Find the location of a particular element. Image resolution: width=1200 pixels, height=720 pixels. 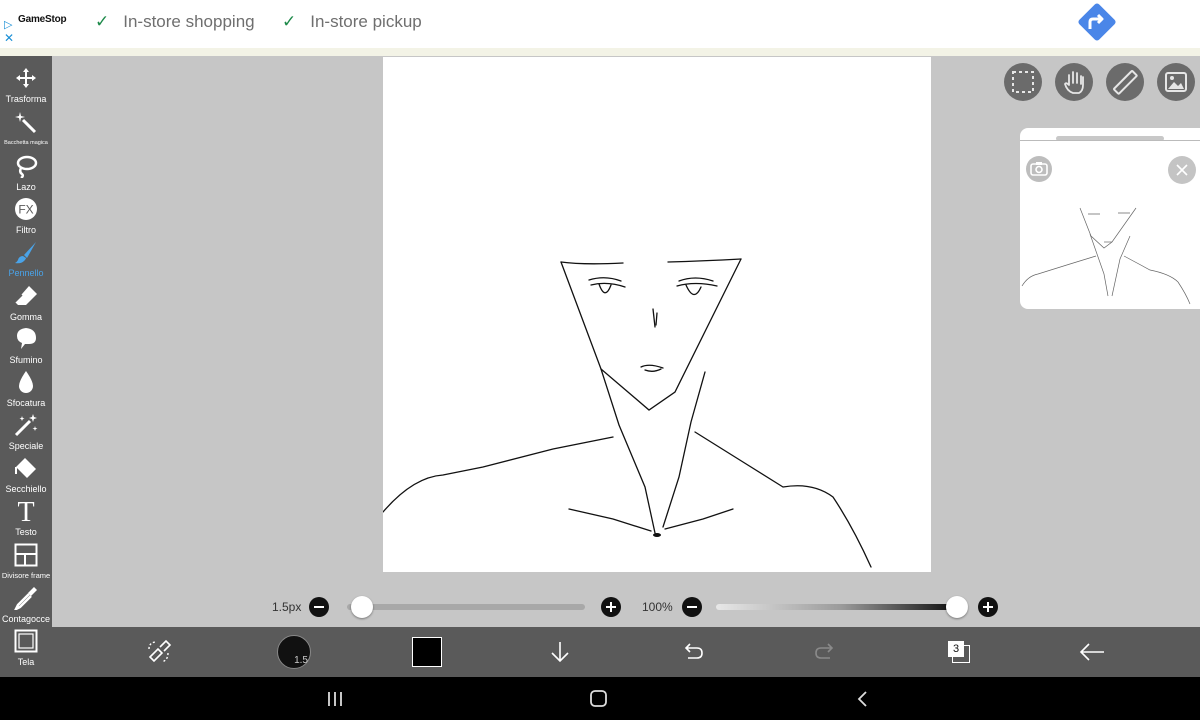

selection-icon is located at coordinates (1023, 82).